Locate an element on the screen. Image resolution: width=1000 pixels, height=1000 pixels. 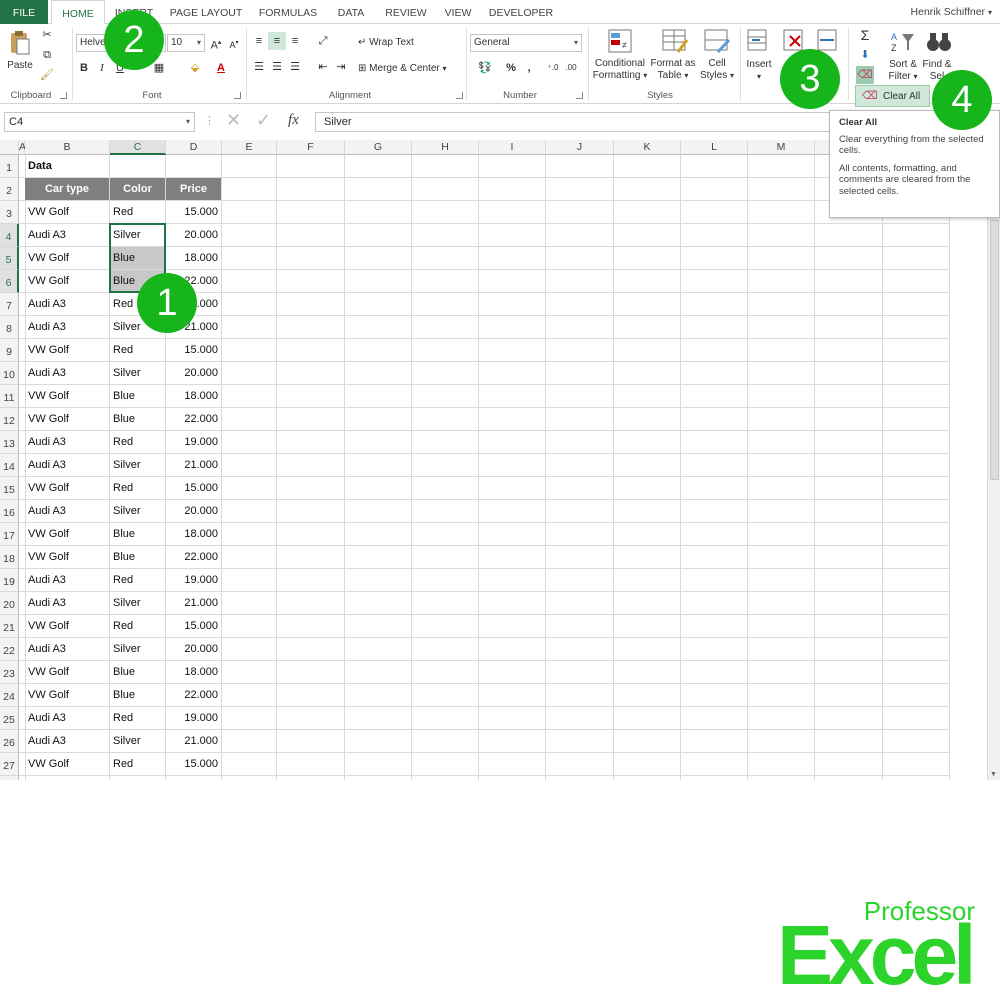
table-cell: Silver is located at coordinates (138, 511).